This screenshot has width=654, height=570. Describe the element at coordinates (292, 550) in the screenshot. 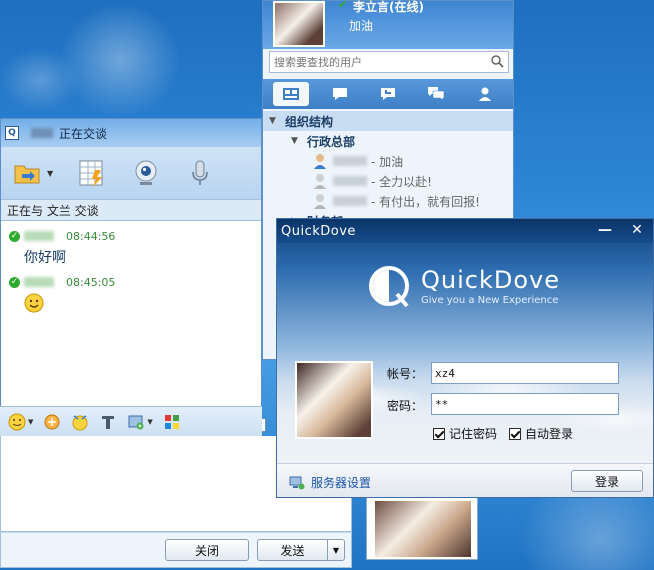

I see `send-button: 发送` at that location.